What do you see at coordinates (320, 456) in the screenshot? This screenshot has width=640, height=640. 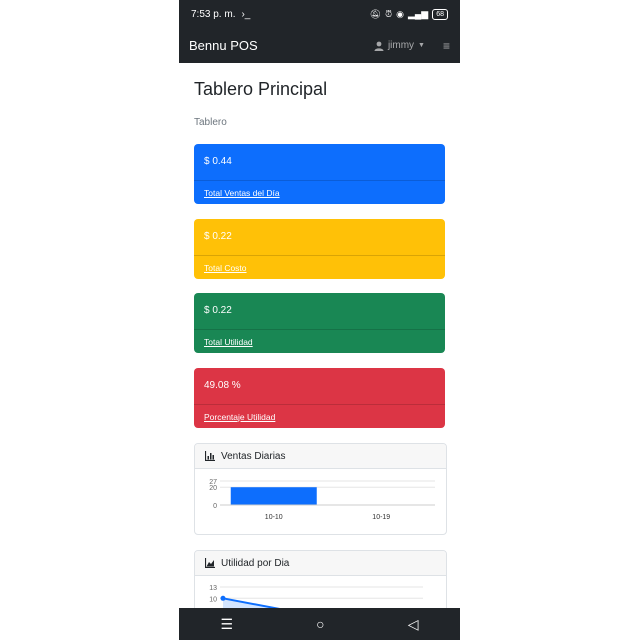 I see `panel-header: Ventas Diarias` at bounding box center [320, 456].